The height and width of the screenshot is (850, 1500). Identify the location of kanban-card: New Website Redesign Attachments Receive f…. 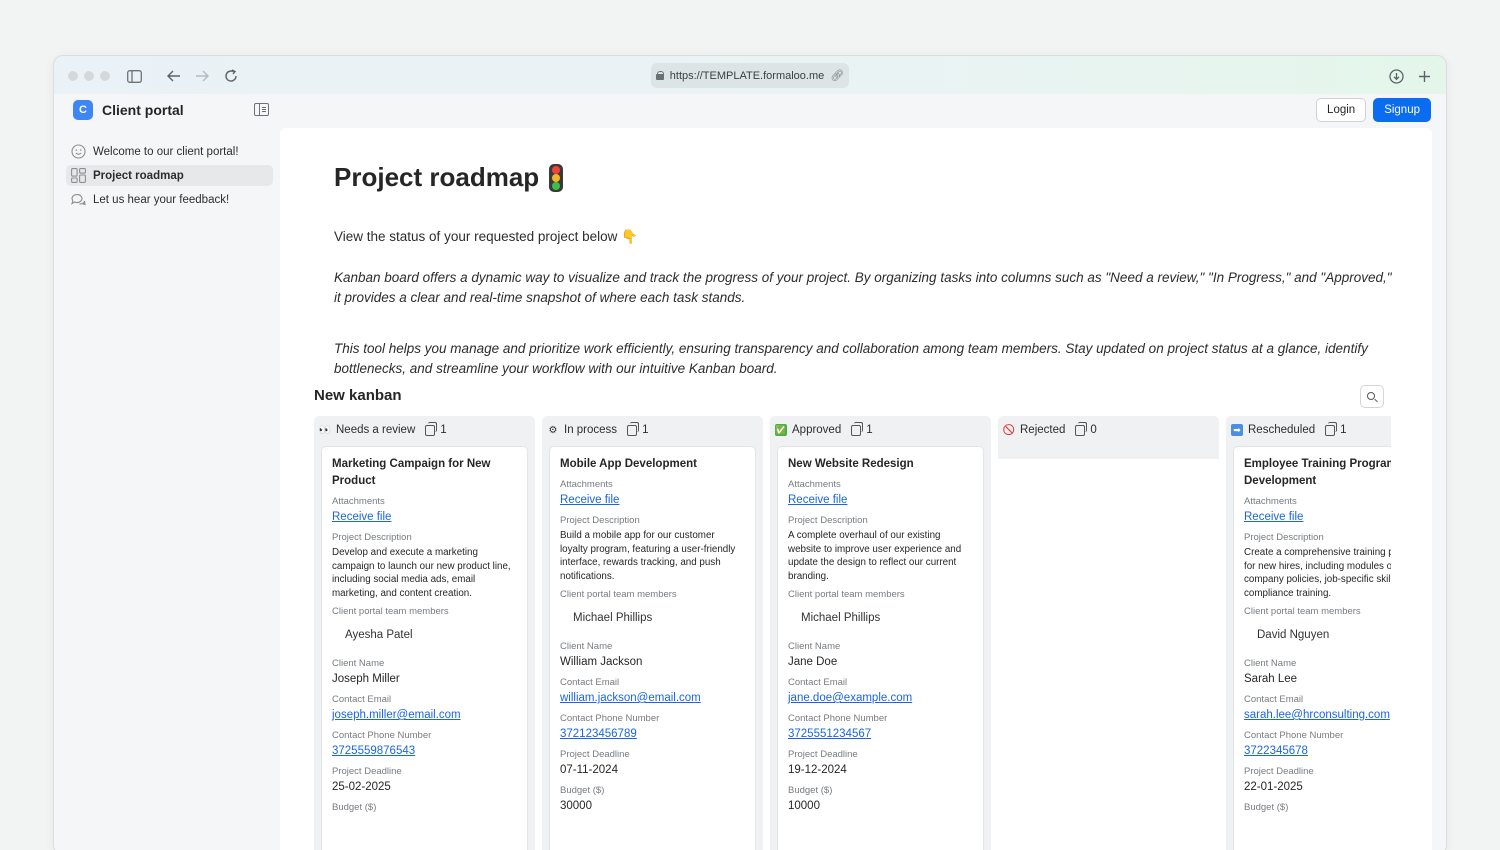
(880, 648).